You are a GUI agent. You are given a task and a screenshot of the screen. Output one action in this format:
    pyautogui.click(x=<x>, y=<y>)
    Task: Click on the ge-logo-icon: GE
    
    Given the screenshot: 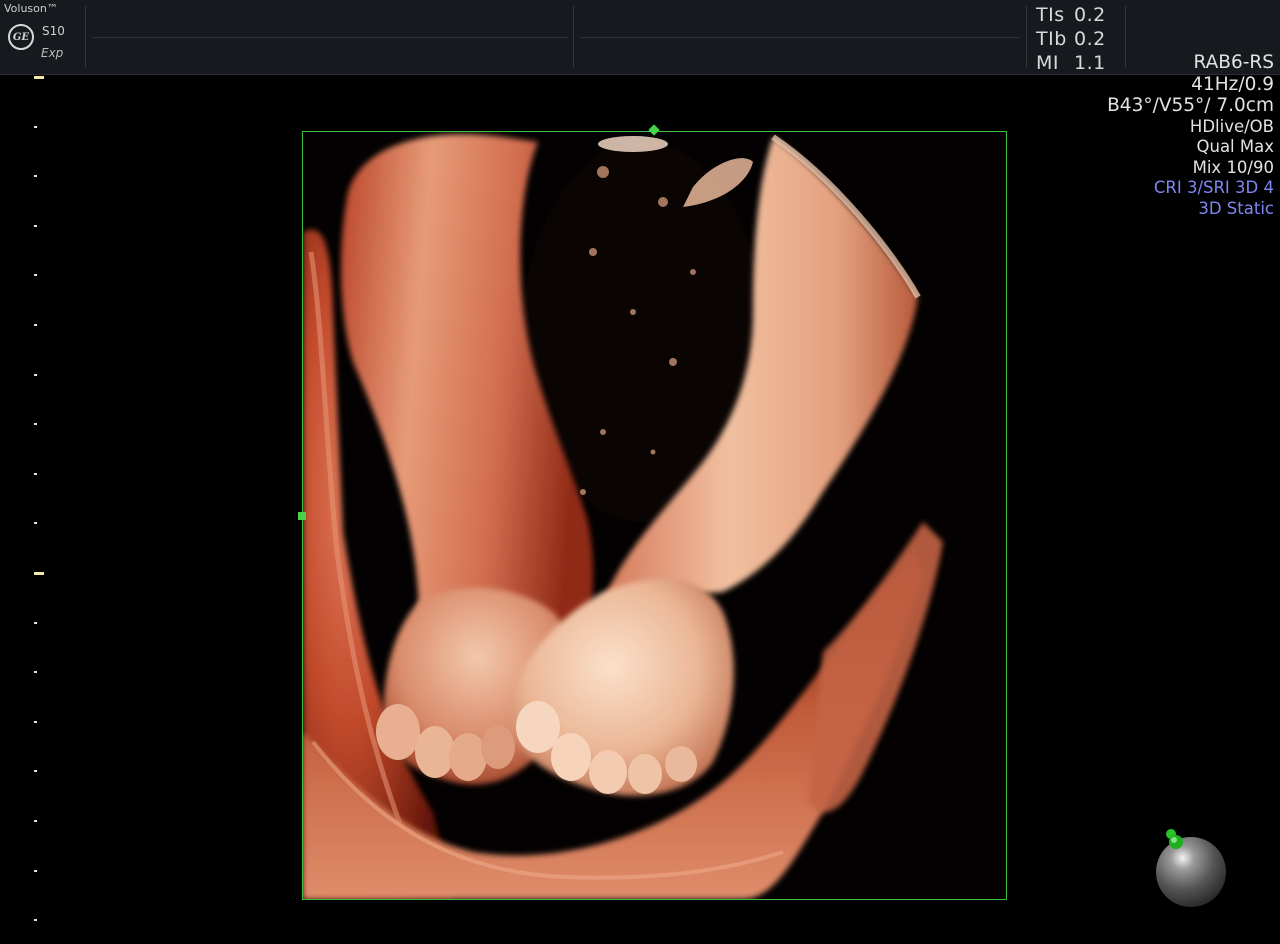 What is the action you would take?
    pyautogui.click(x=21, y=37)
    